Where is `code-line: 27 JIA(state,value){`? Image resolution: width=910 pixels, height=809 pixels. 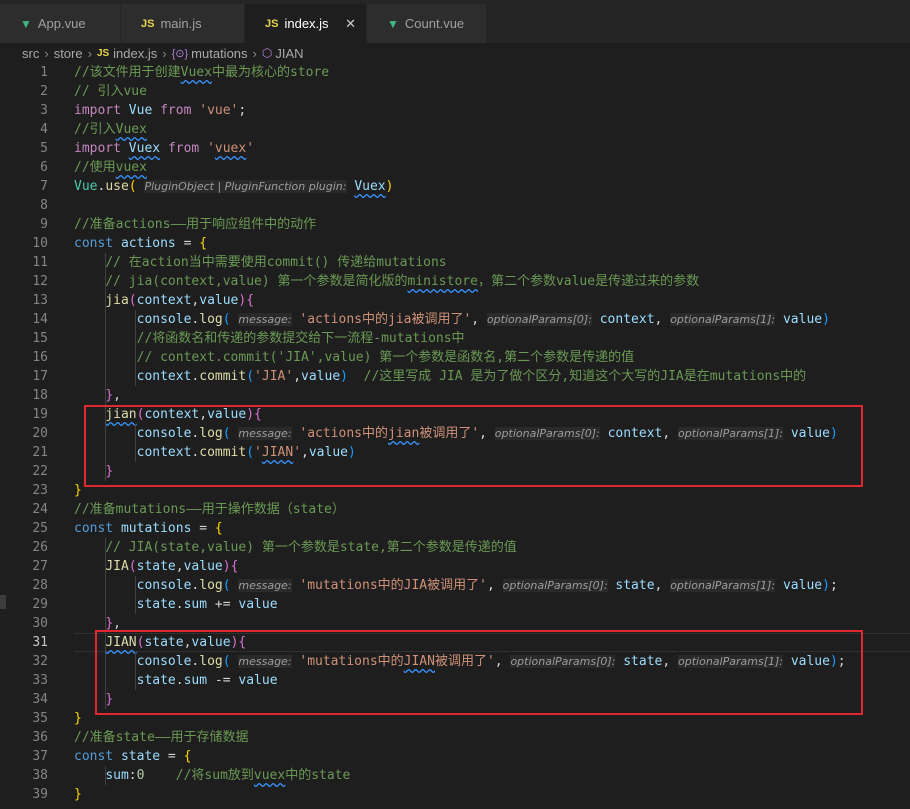 code-line: 27 JIA(state,value){ is located at coordinates (455, 566).